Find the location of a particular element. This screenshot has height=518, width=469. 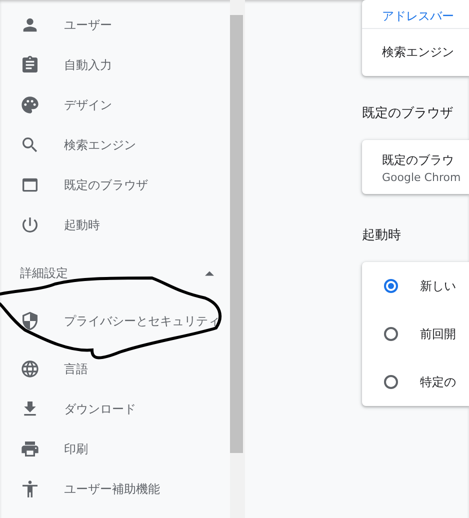

sidebar-item: プライバシーとセキュリティ is located at coordinates (115, 321).